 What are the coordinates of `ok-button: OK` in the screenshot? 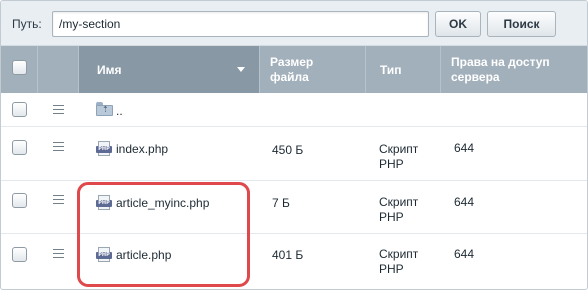 It's located at (458, 24).